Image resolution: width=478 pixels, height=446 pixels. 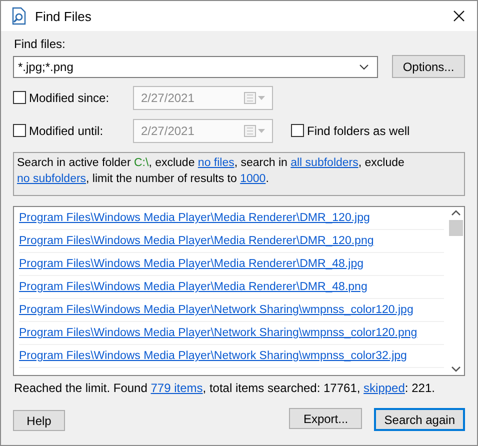 I want to click on result-file-link: Program Files\Windows Media Player\Media Renderer\DMR_48.jpg, so click(x=191, y=264).